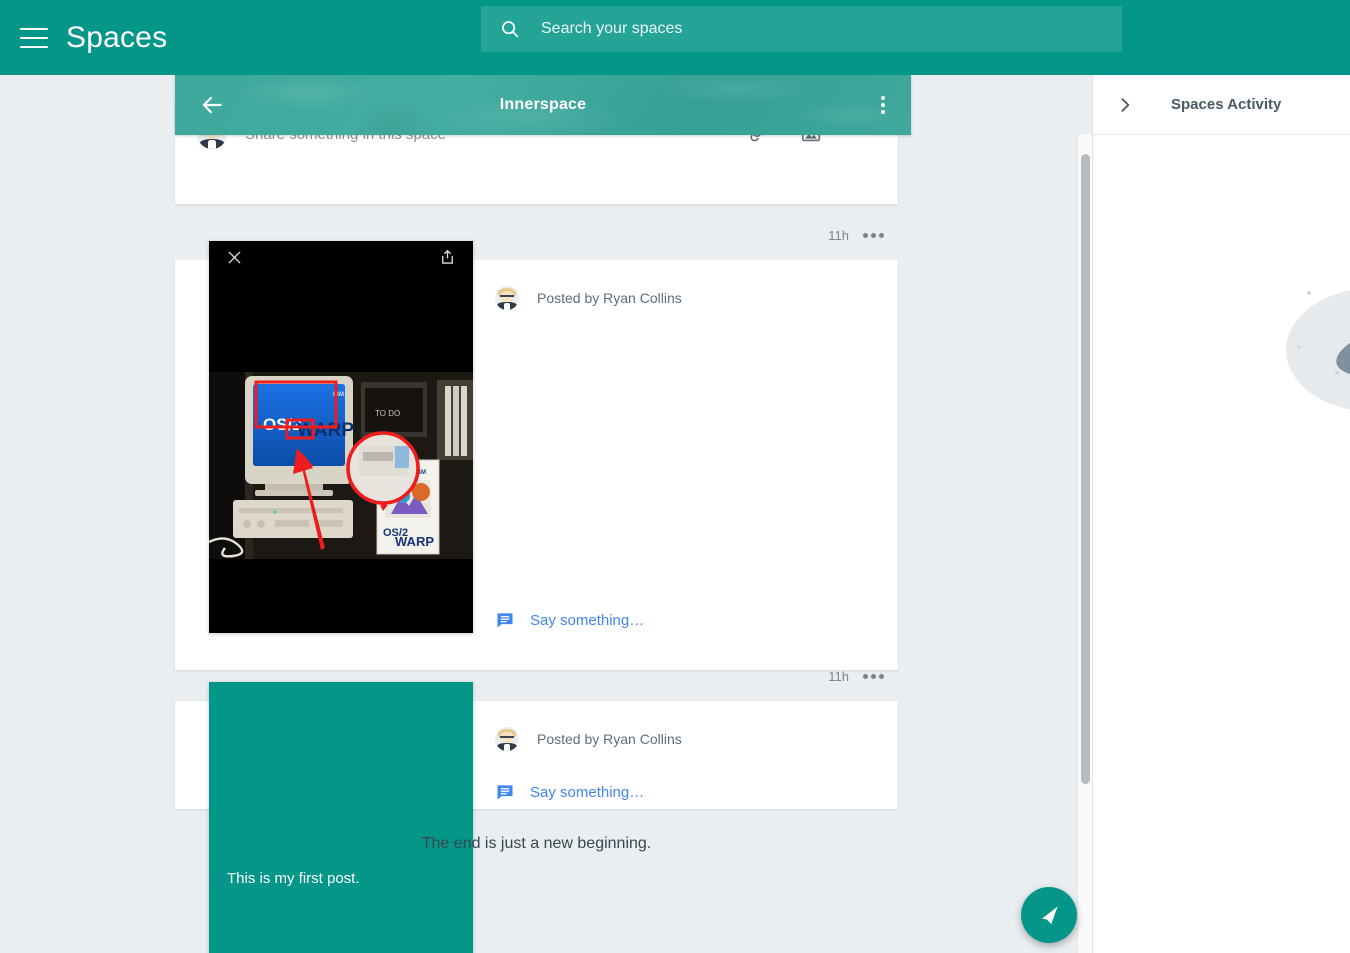 The image size is (1350, 953). I want to click on top-app-bar: Spaces, so click(675, 37).